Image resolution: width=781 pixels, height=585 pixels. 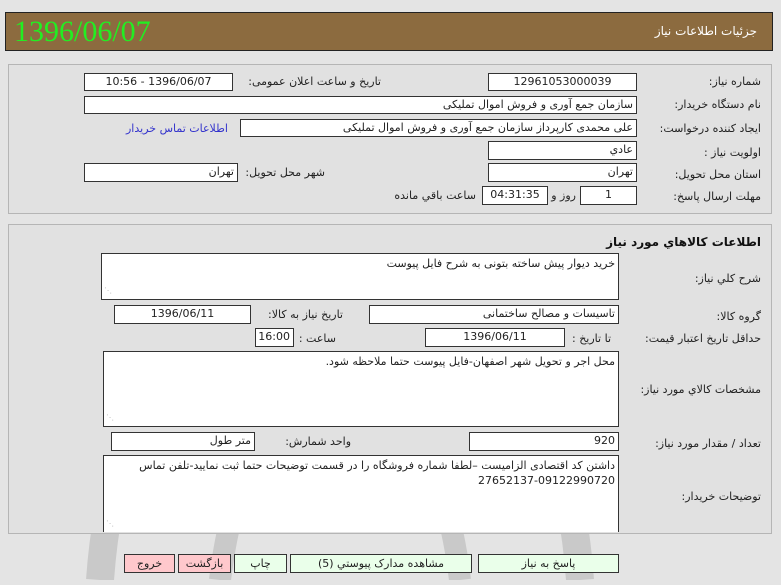 What do you see at coordinates (318, 441) in the screenshot?
I see `unit-label: واحد شمارش:` at bounding box center [318, 441].